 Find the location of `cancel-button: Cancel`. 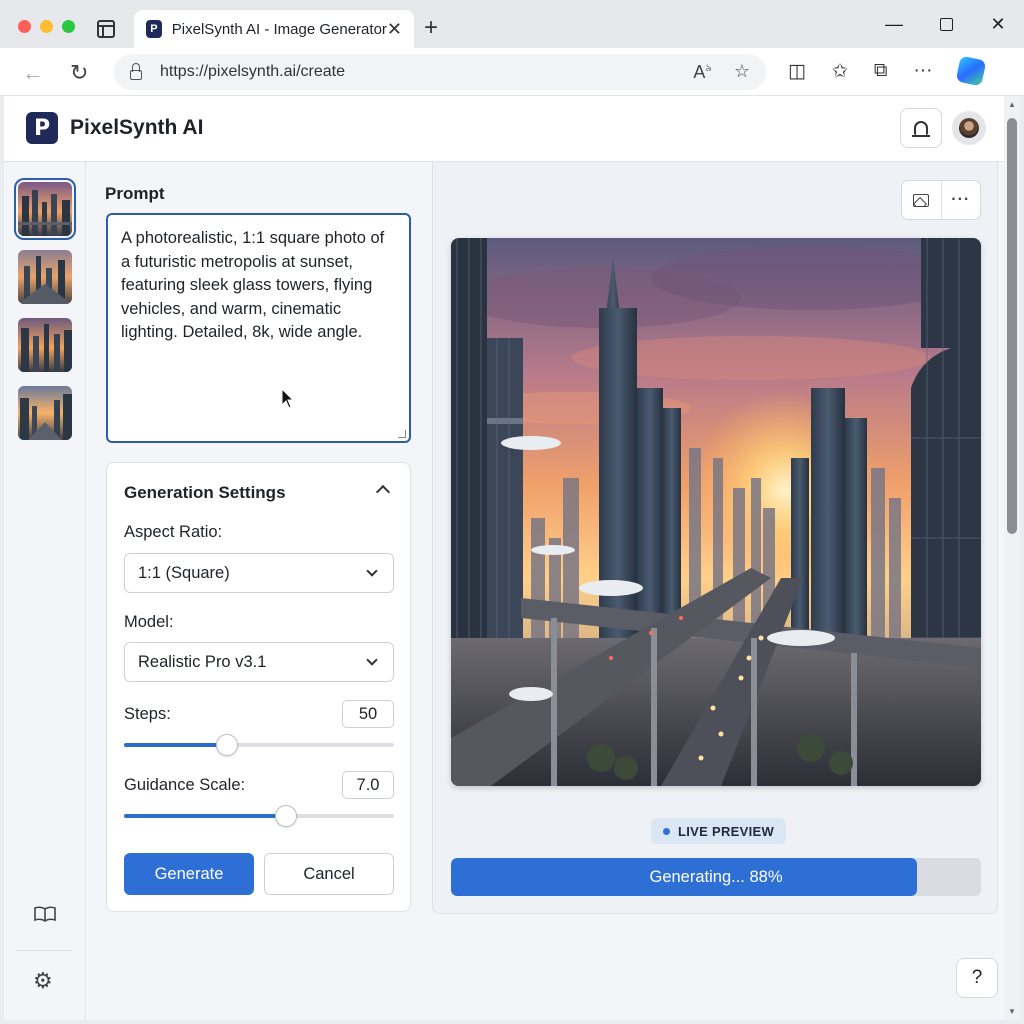

cancel-button: Cancel is located at coordinates (329, 874).